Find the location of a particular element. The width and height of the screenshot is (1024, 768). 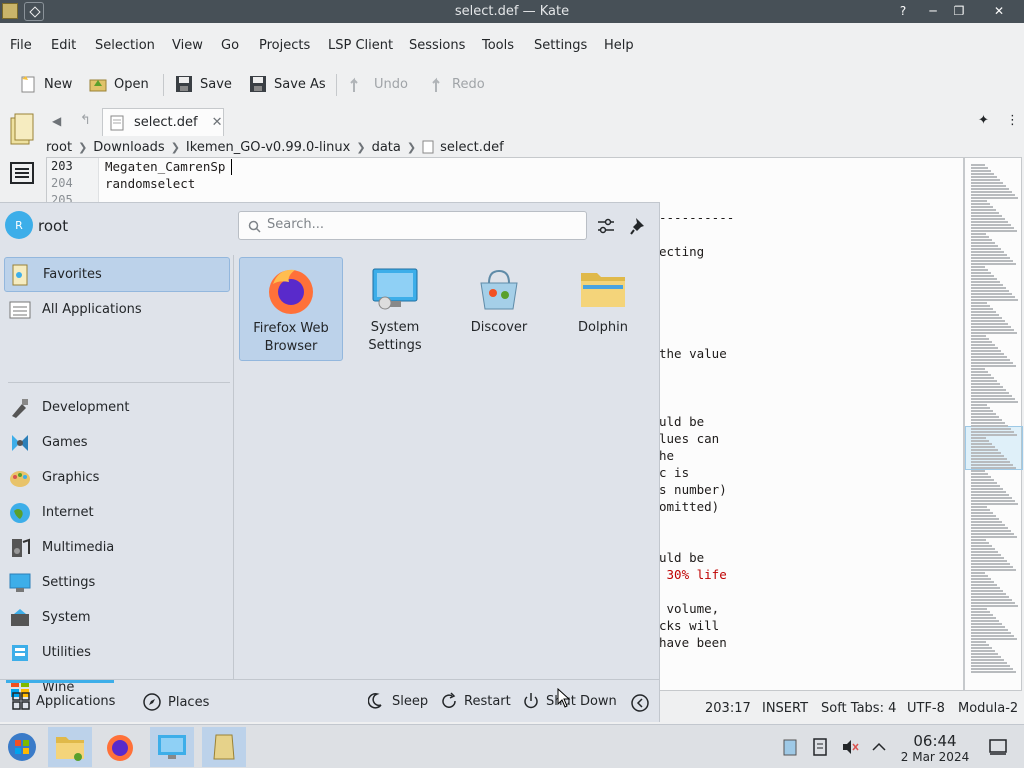

notes-tray-icon is located at coordinates (820, 747).